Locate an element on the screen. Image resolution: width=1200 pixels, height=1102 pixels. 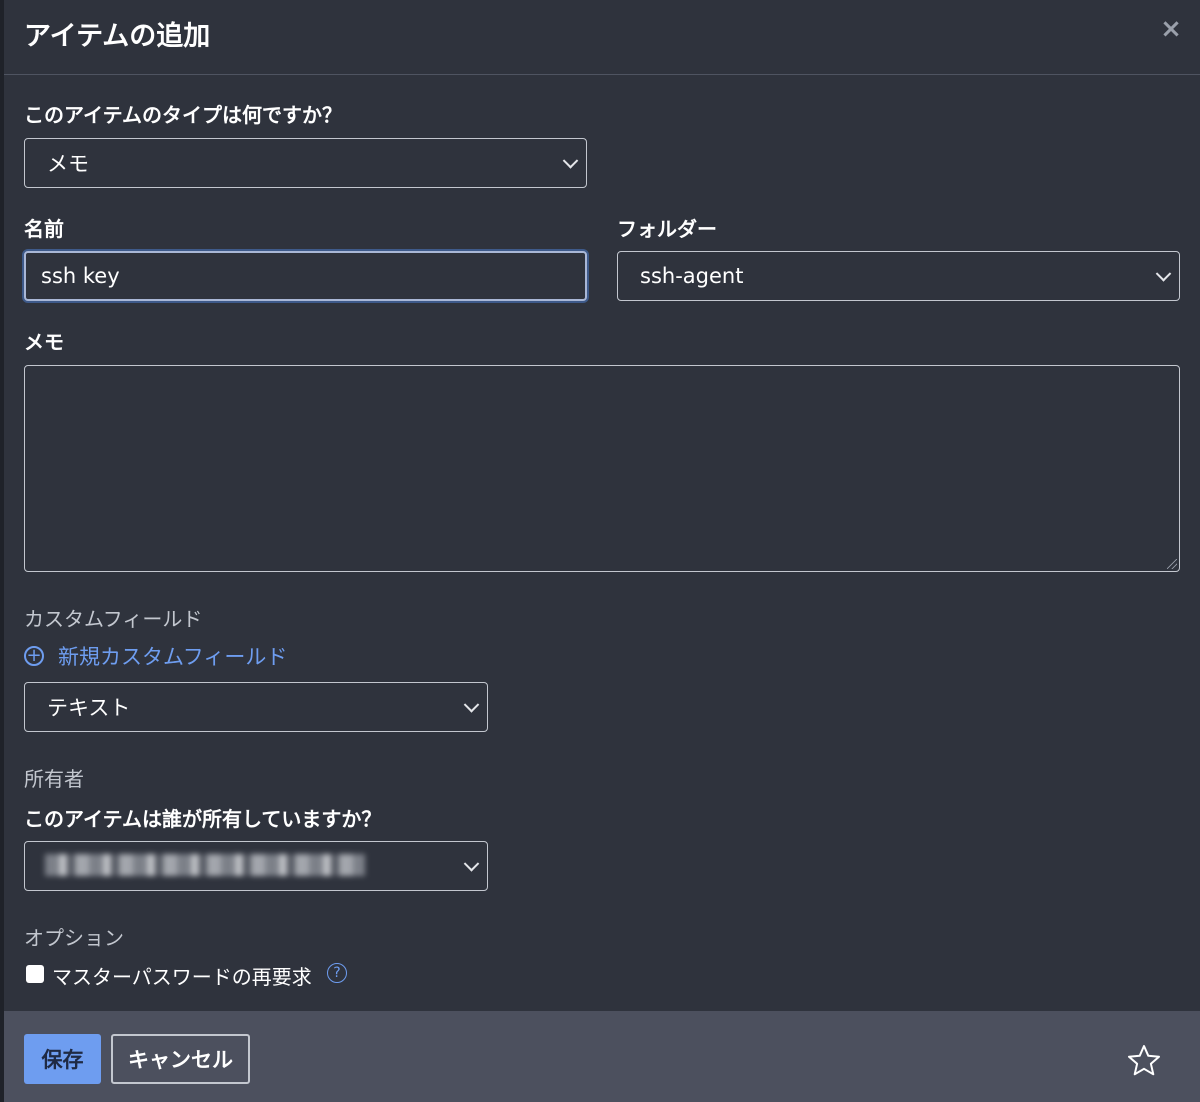
close-icon: × is located at coordinates (1171, 29).